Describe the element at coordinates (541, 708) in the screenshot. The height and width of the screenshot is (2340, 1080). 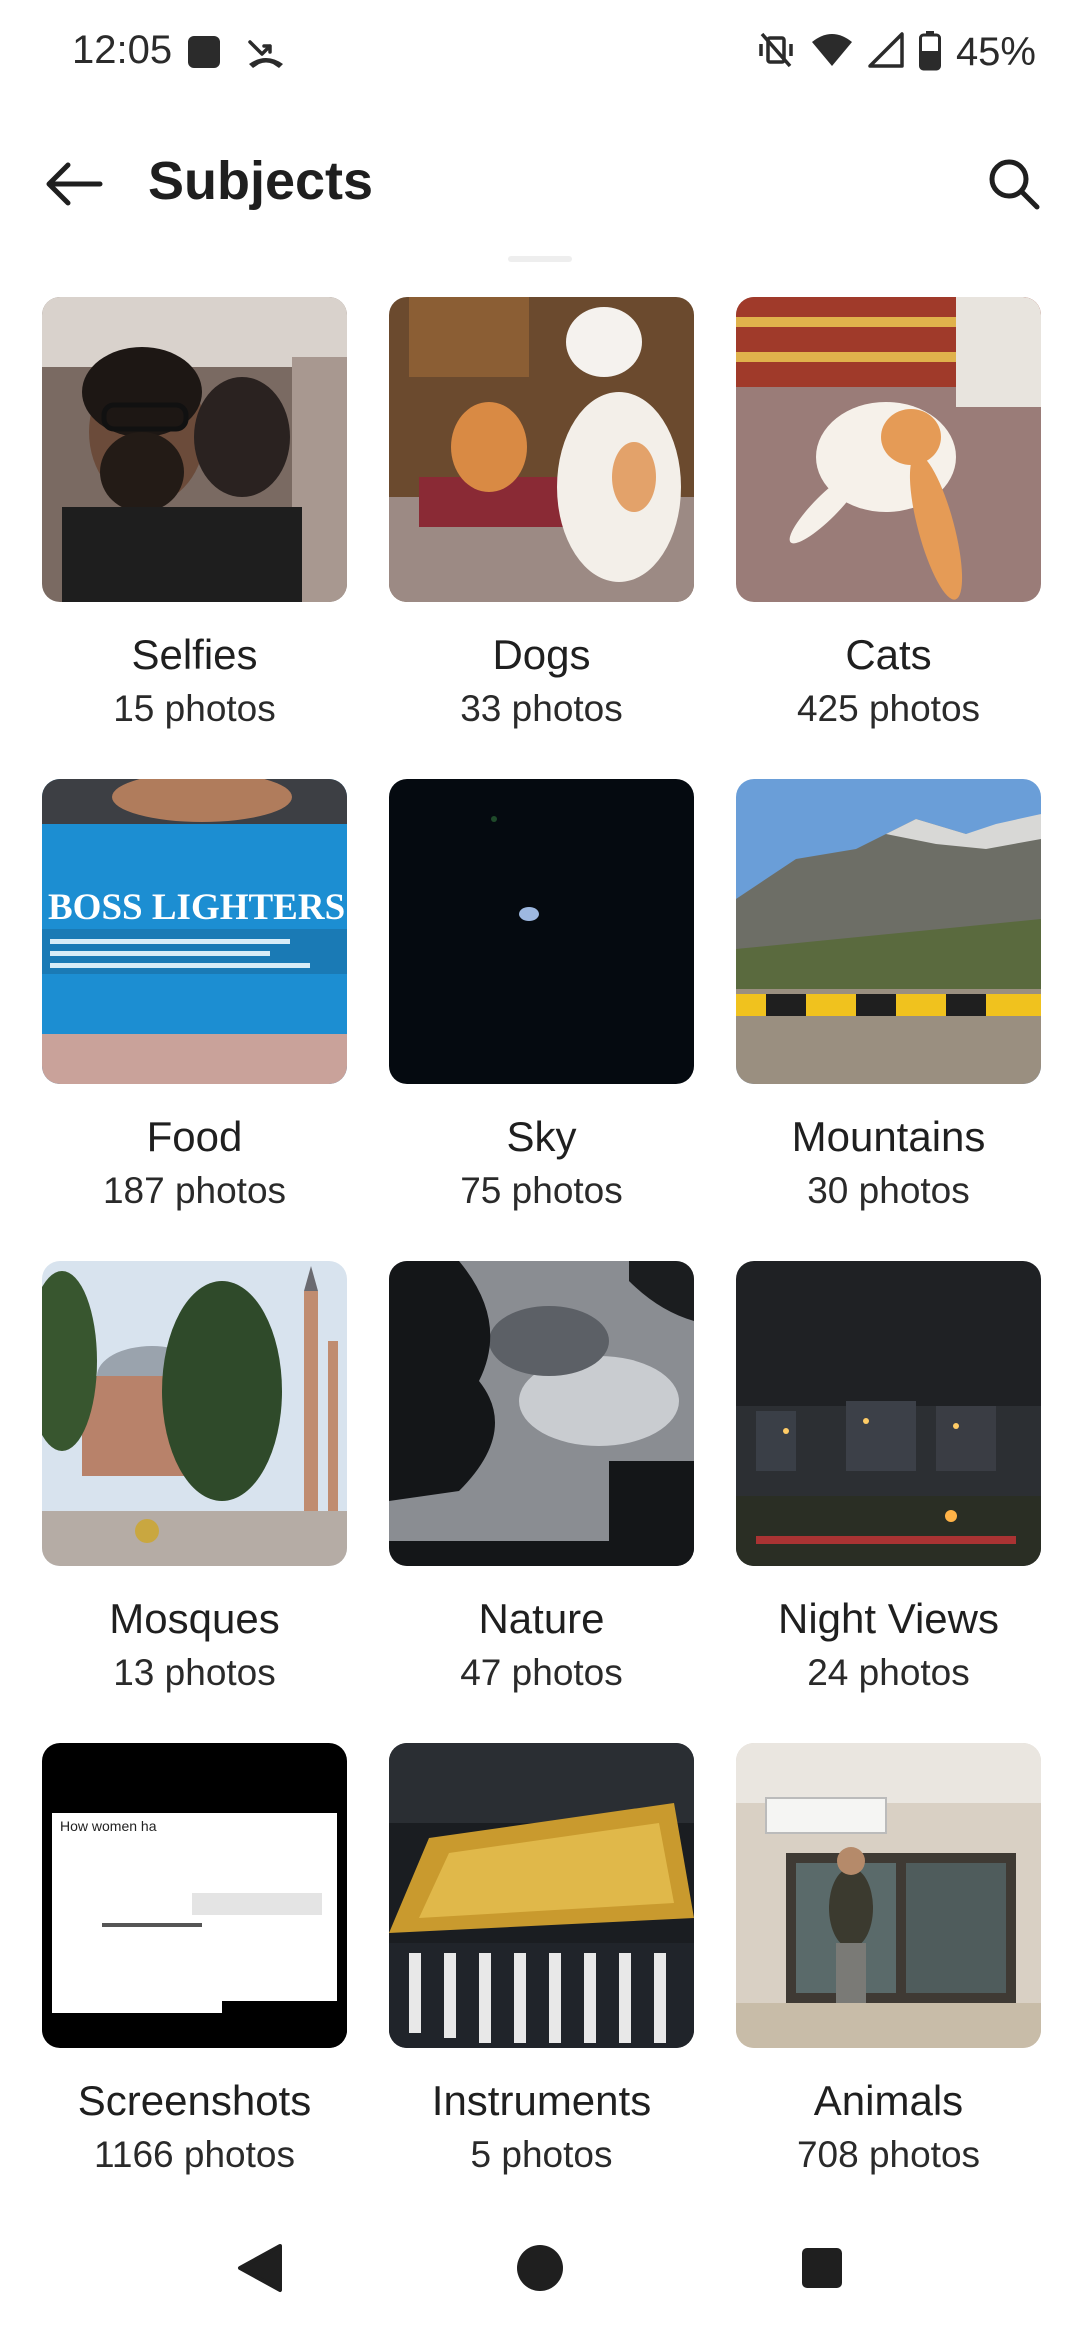
I see `subject-count: 33 photos` at that location.